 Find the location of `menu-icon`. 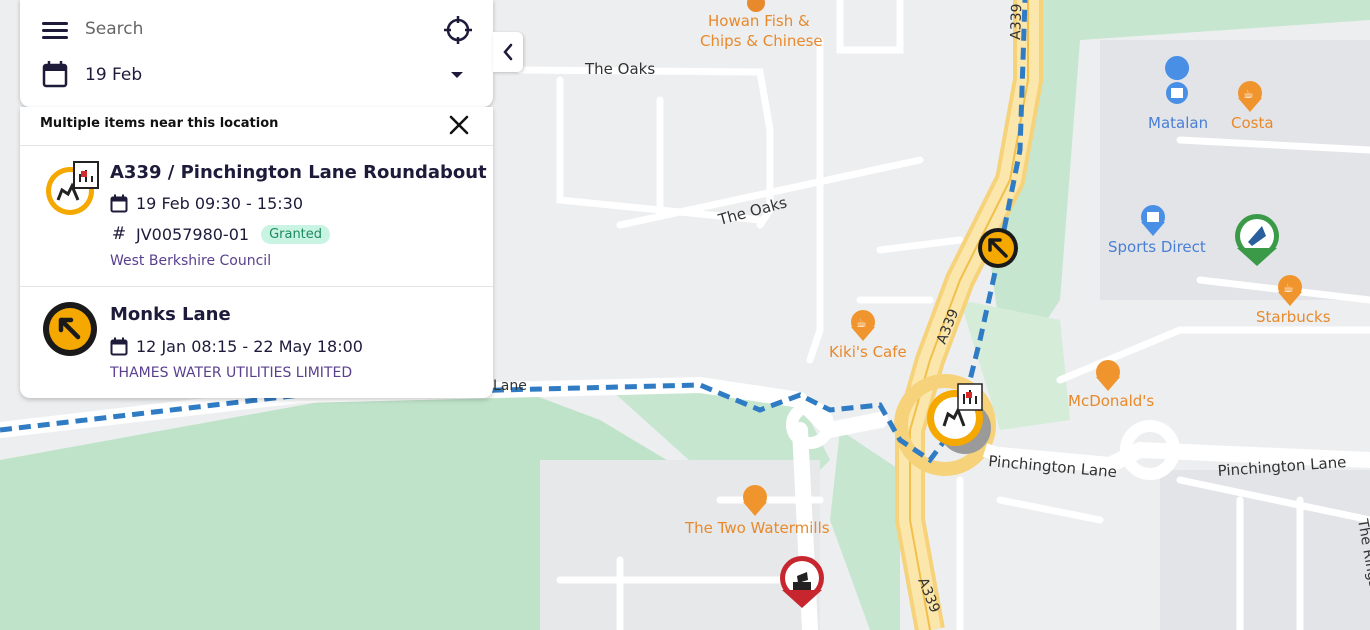

menu-icon is located at coordinates (55, 31).